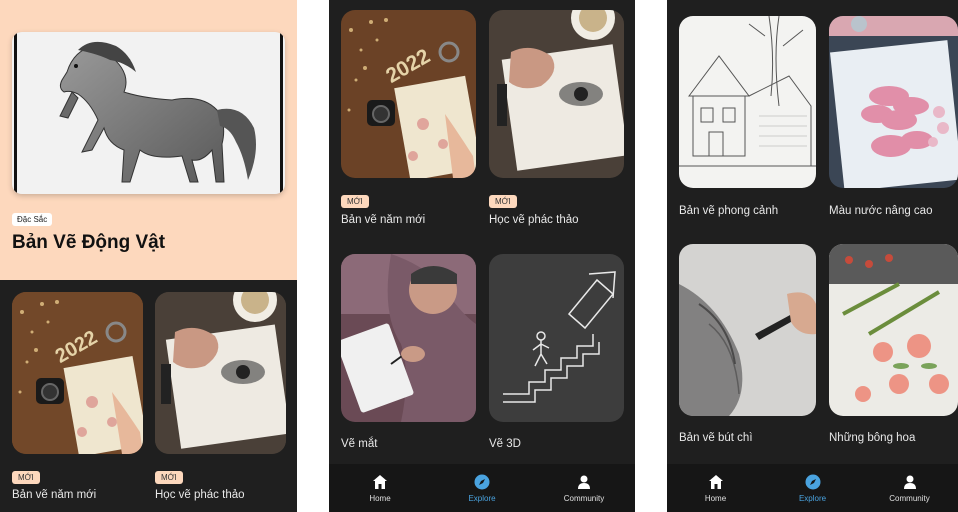 This screenshot has height=512, width=958. What do you see at coordinates (157, 112) in the screenshot?
I see `horse-sketch-illustration` at bounding box center [157, 112].